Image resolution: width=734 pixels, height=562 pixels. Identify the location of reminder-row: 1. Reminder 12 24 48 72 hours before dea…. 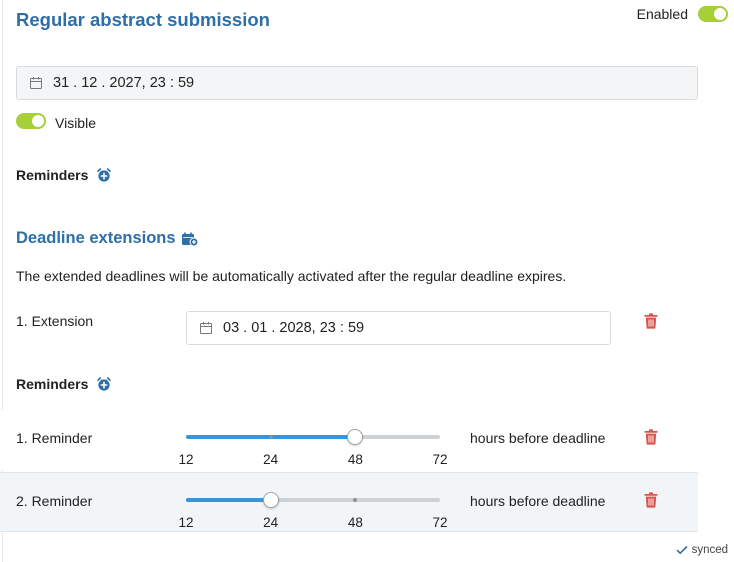
(349, 440).